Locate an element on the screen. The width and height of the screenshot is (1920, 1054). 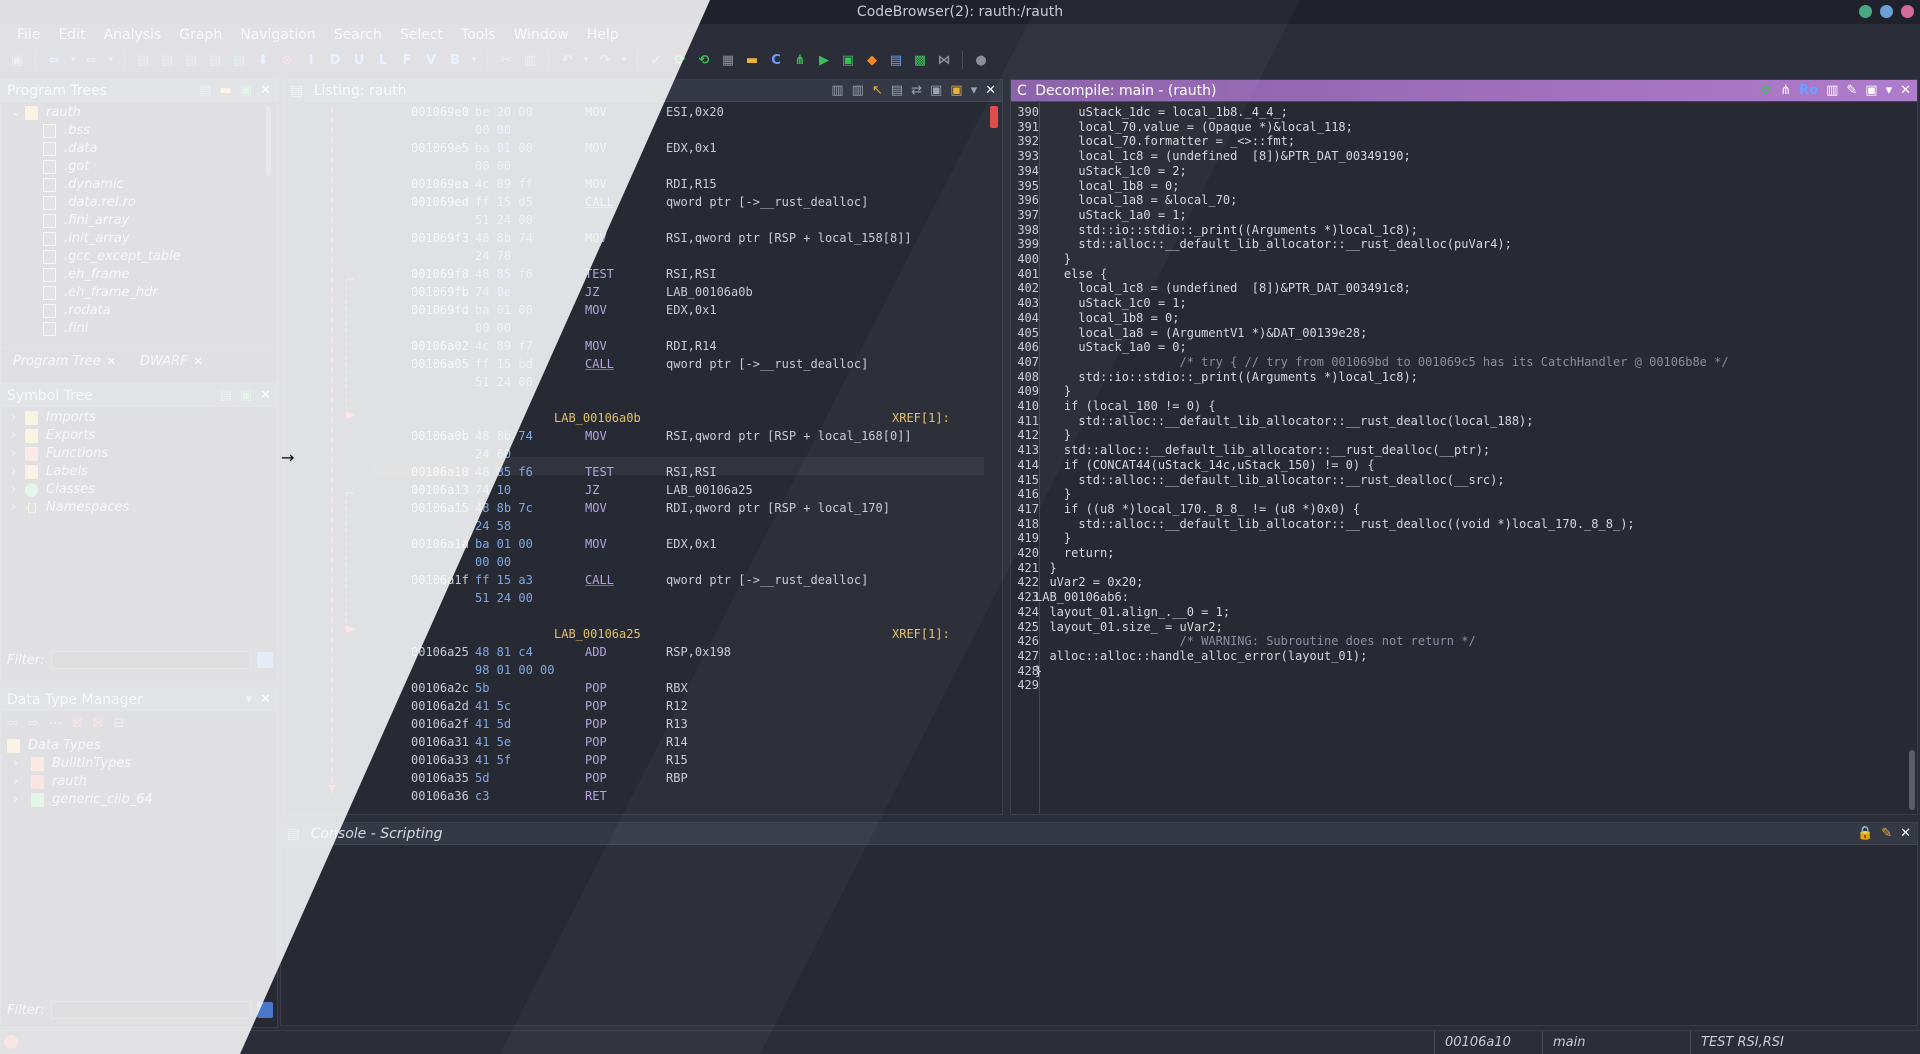
snapshot-icon: ▣ is located at coordinates (1871, 91).